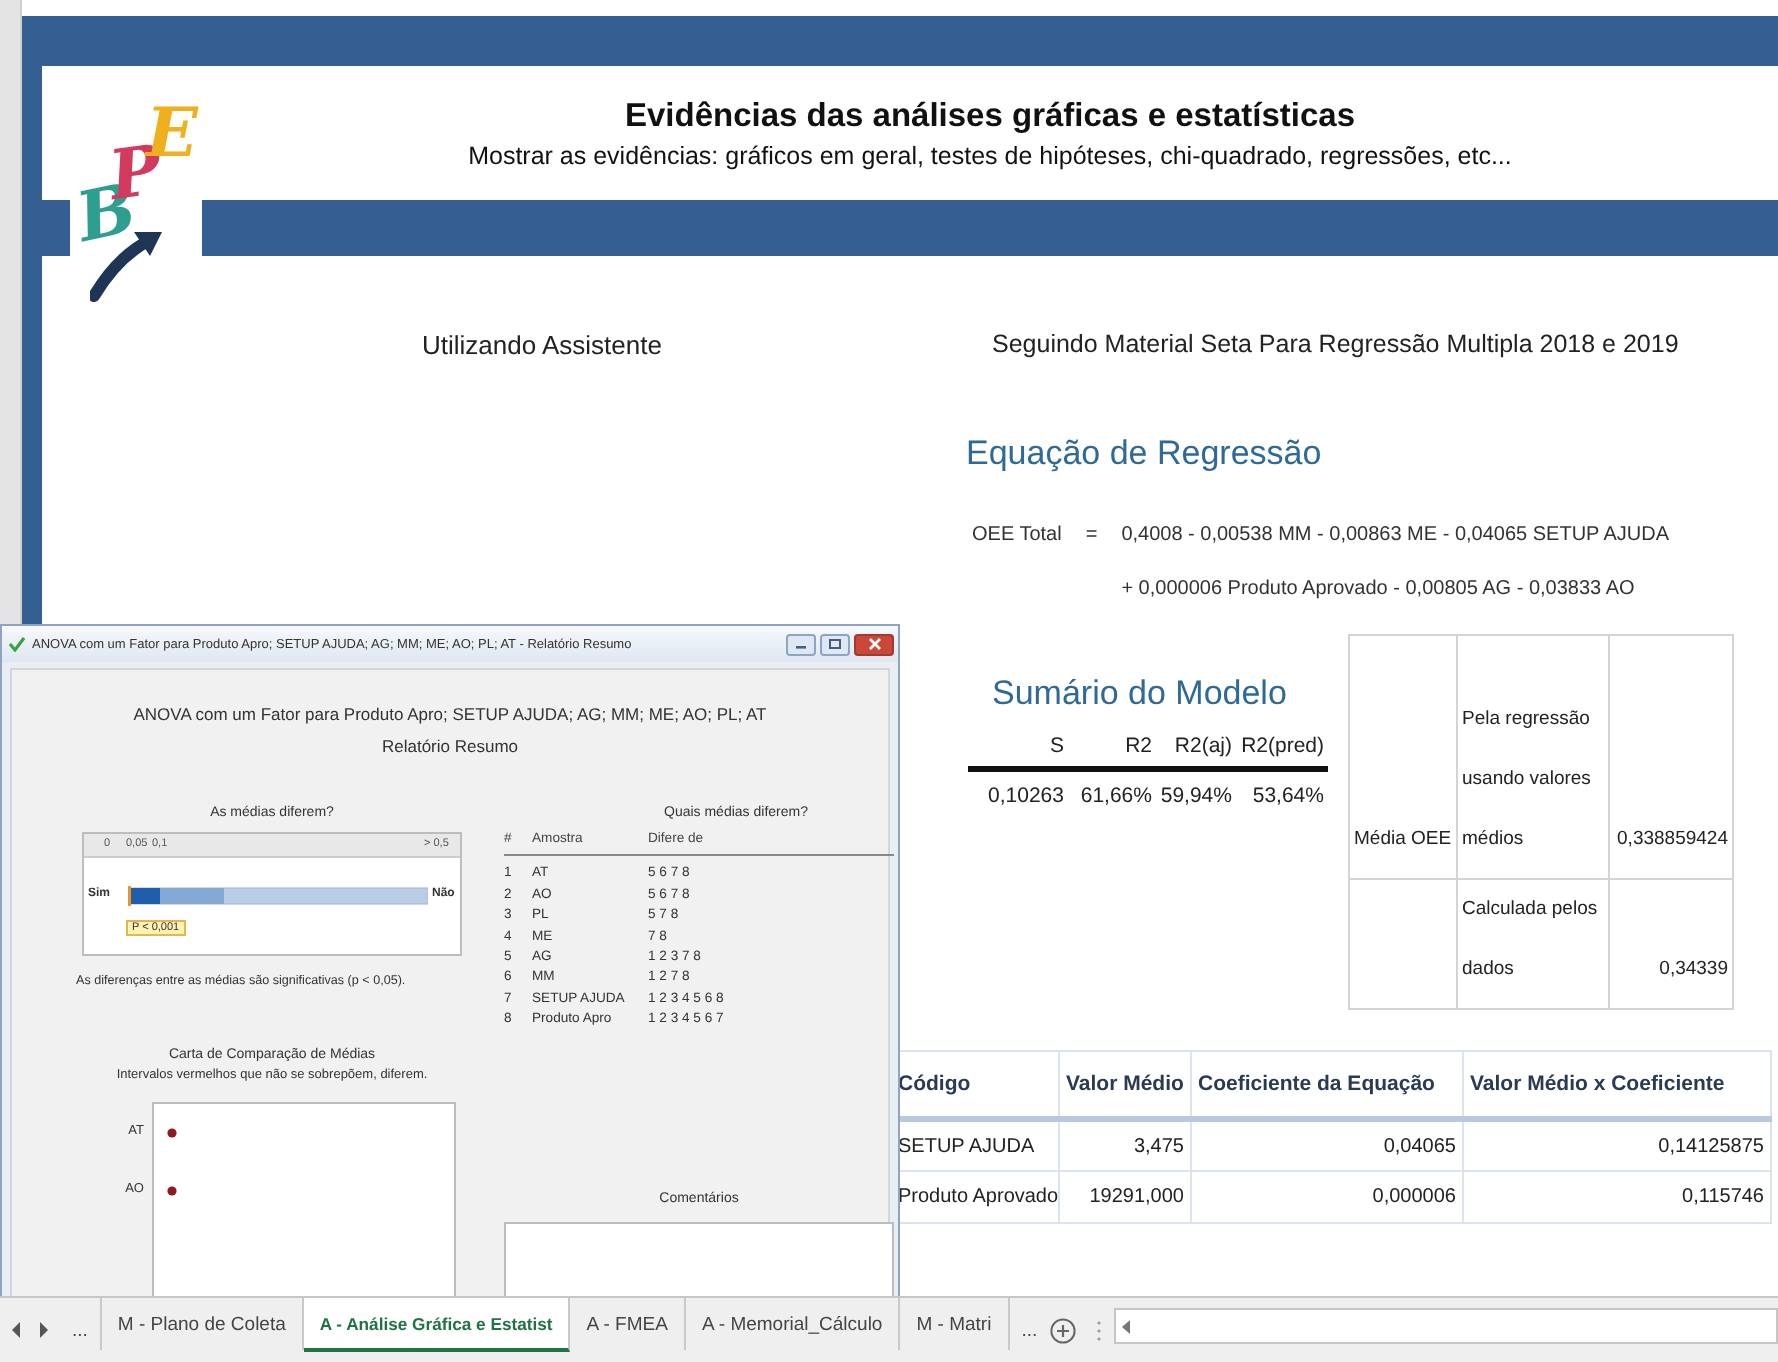  Describe the element at coordinates (1202, 746) in the screenshot. I see `column-header: R2(aj)` at that location.